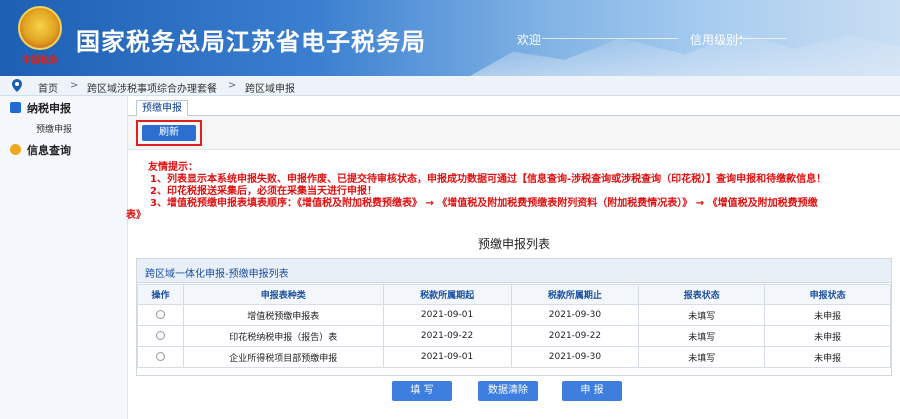 This screenshot has height=419, width=900. I want to click on sidebar-item-prepay-filing: 预缴申报, so click(54, 128).